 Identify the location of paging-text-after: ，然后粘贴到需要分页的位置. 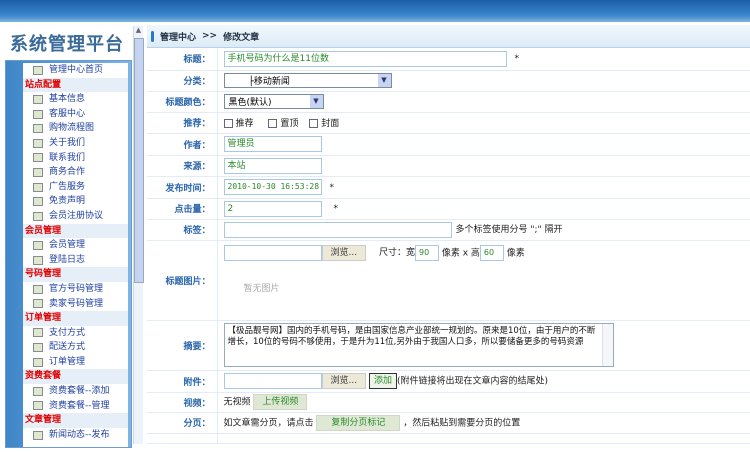
(462, 423).